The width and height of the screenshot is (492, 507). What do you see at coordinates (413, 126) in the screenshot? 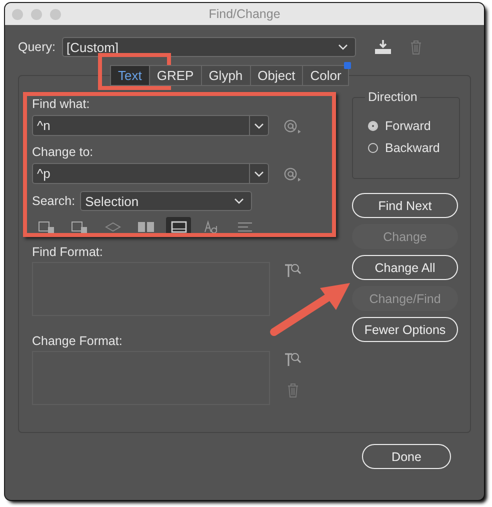
I see `direction-radio: Forward` at bounding box center [413, 126].